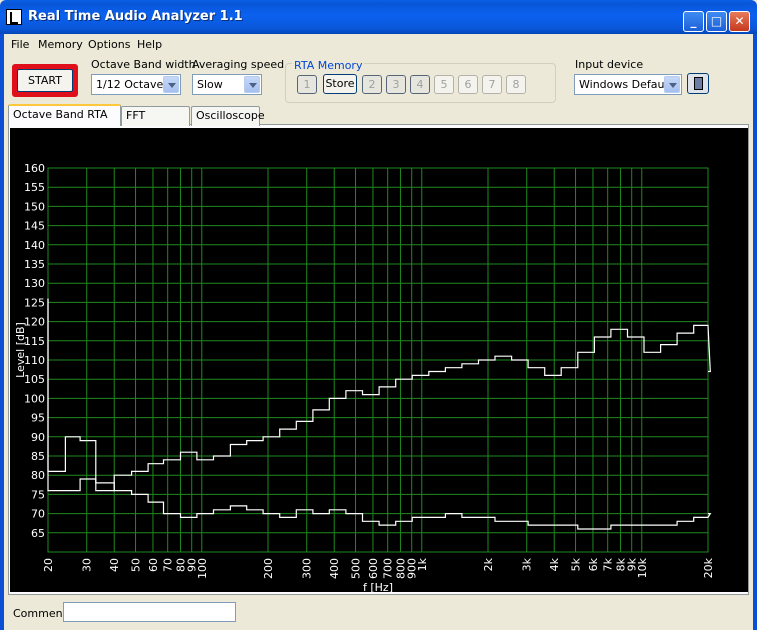 The width and height of the screenshot is (757, 630). What do you see at coordinates (34, 206) in the screenshot?
I see `y-tick-label: 150` at bounding box center [34, 206].